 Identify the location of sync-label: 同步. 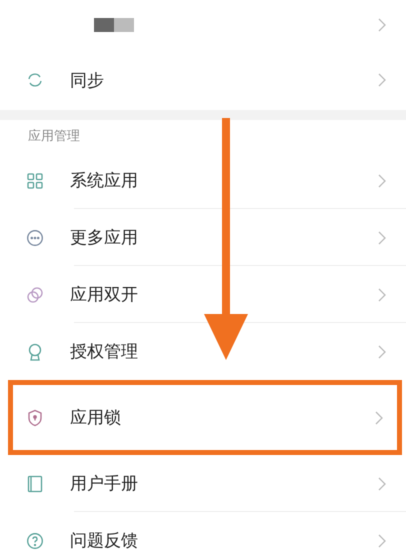
(87, 81).